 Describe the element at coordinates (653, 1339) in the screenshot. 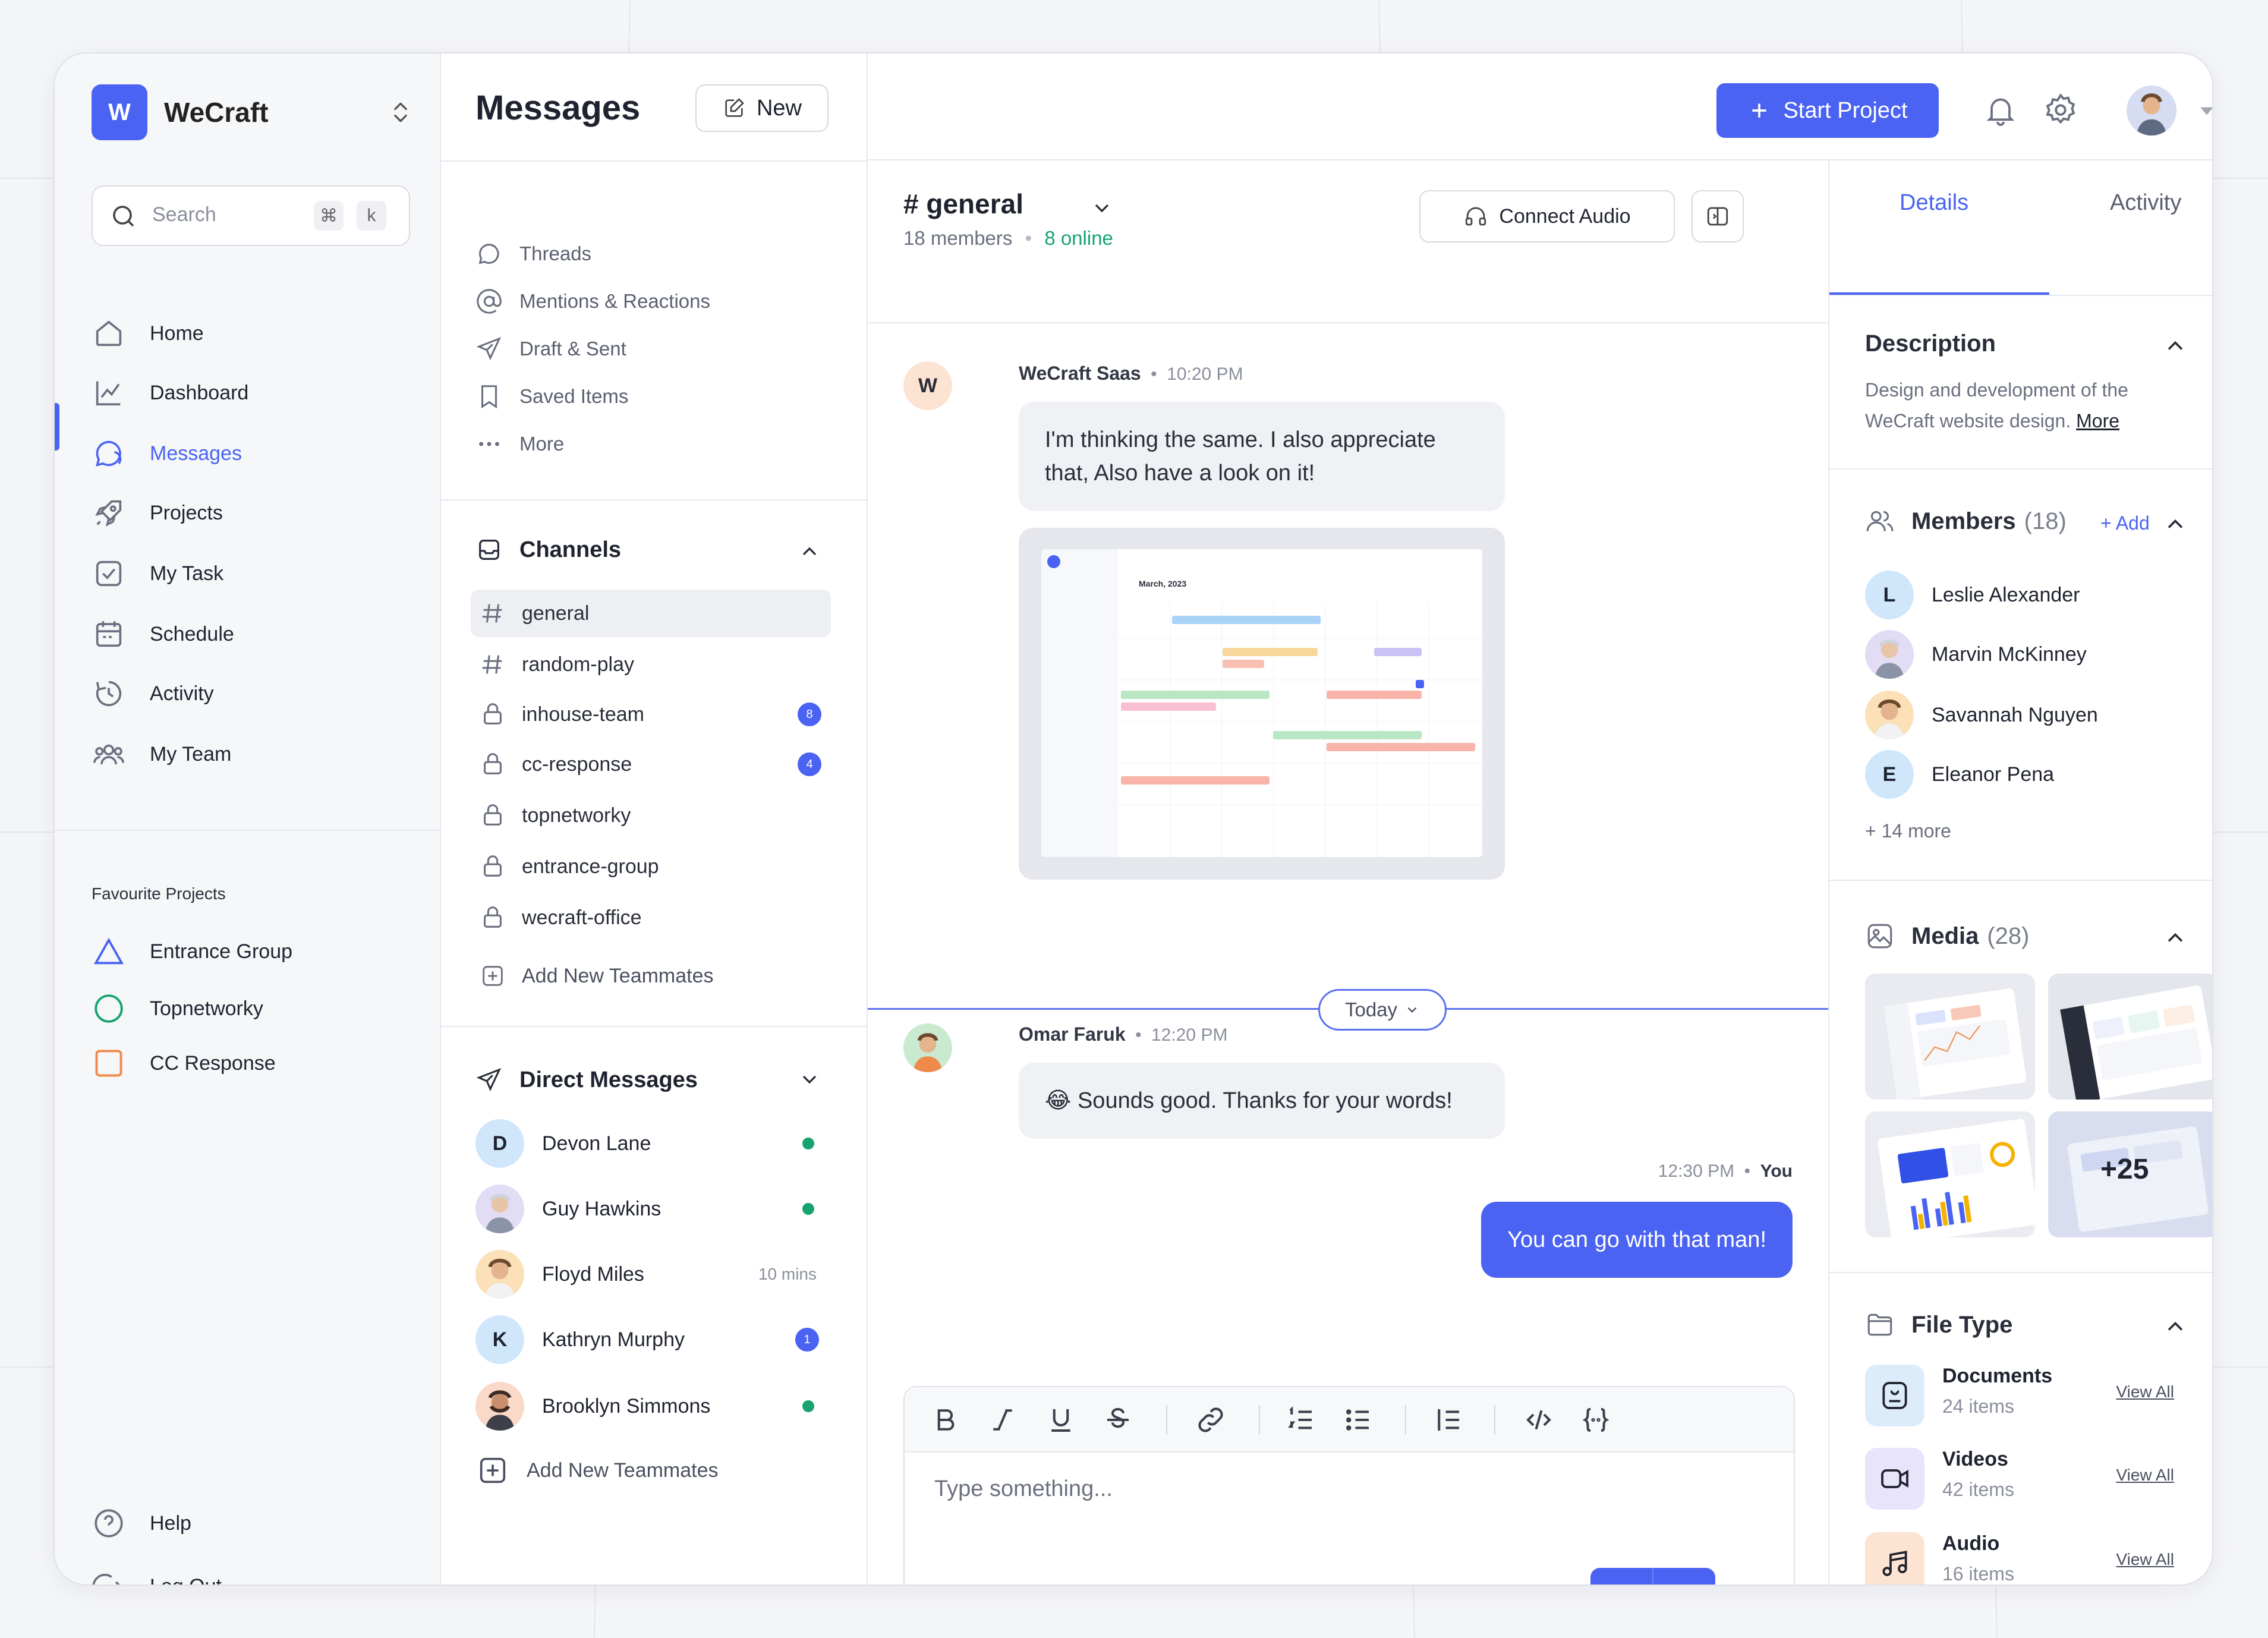

I see `dm-kathryn-murphy: K Kathryn Murphy 1` at that location.